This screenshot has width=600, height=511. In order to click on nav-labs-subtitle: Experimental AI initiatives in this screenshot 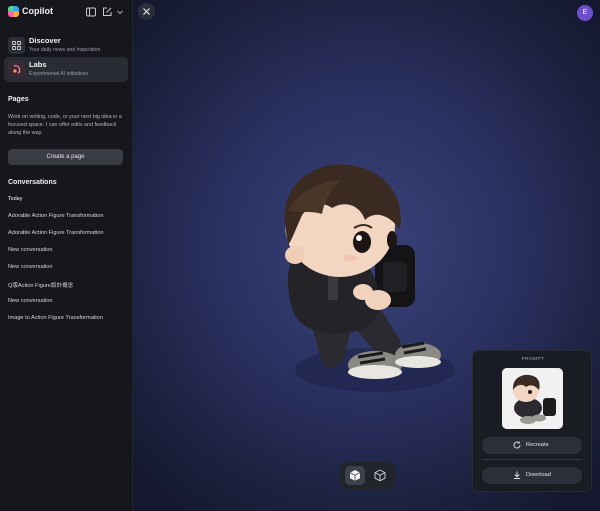, I will do `click(59, 74)`.